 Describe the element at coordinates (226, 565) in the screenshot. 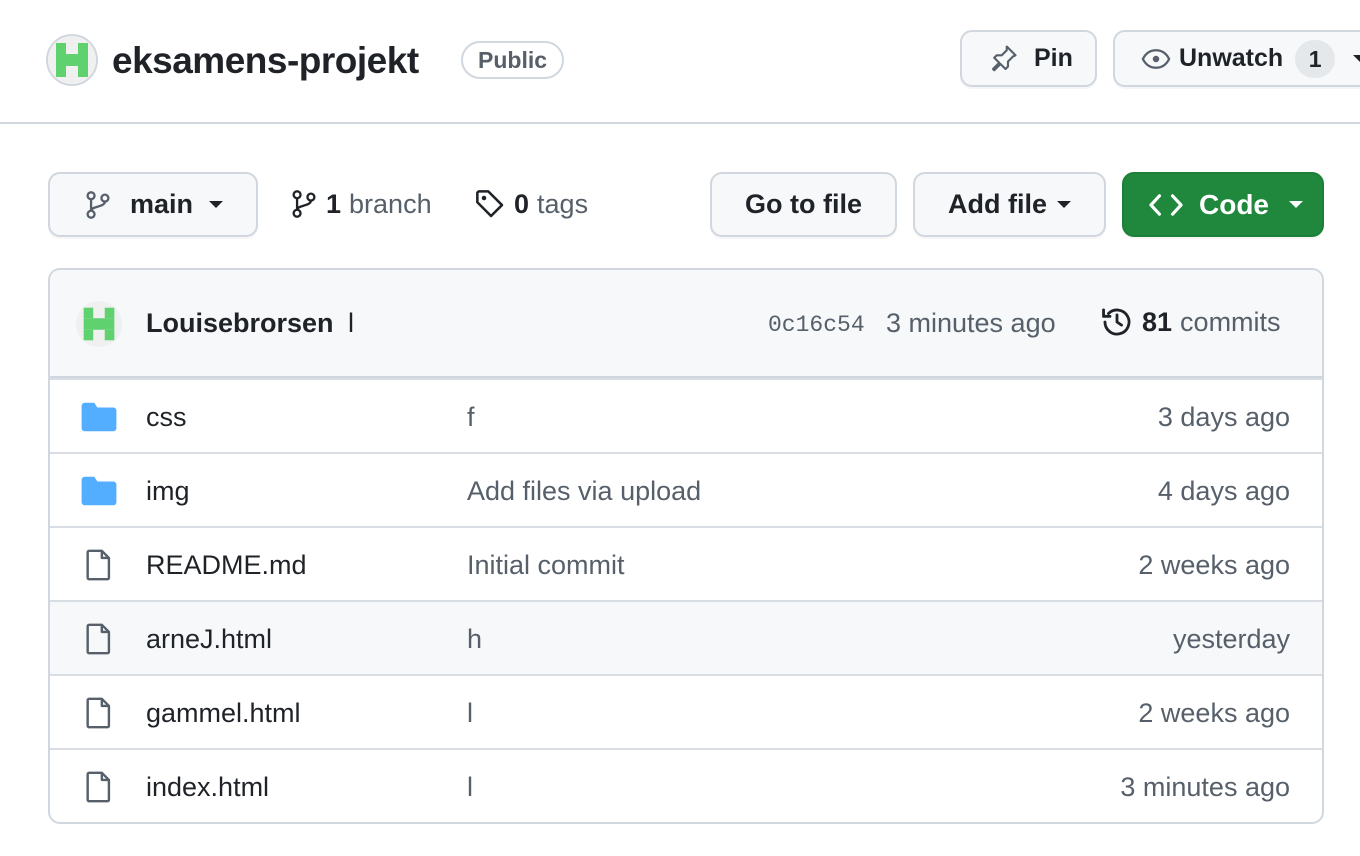

I see `file-name-link: README.md` at that location.